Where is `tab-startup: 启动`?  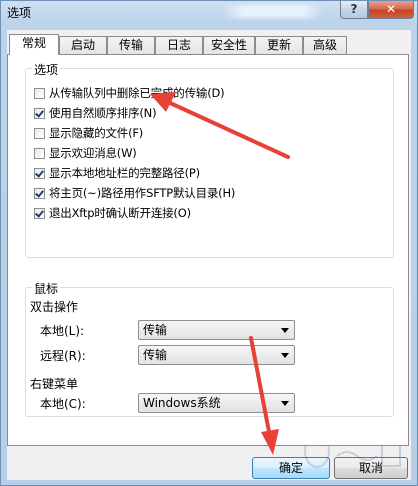
tab-startup: 启动 is located at coordinates (83, 45).